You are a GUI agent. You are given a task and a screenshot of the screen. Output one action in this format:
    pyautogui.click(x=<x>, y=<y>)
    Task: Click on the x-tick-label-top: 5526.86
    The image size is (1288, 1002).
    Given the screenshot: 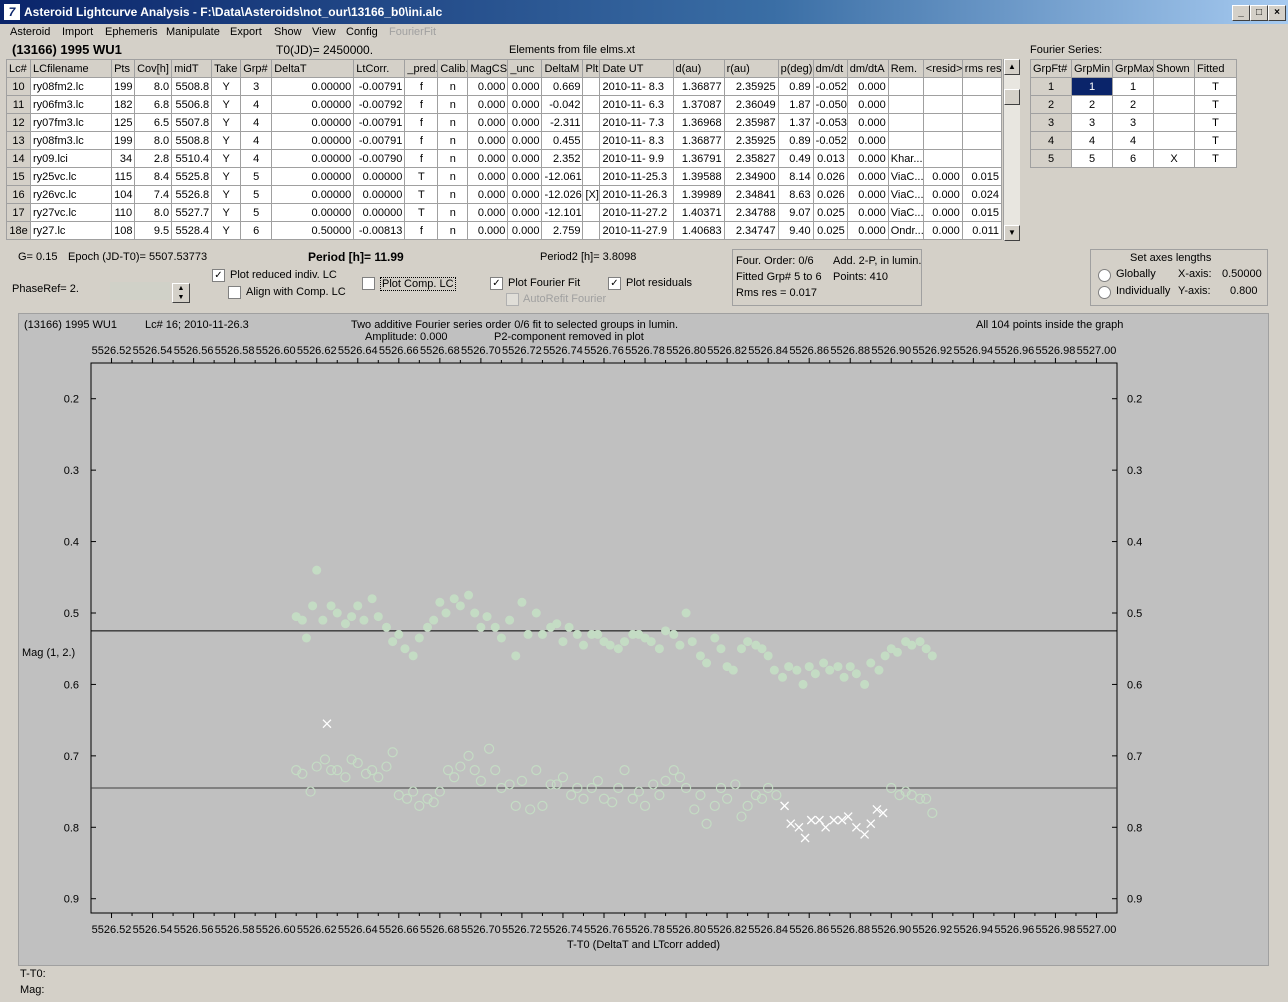 What is the action you would take?
    pyautogui.click(x=809, y=351)
    